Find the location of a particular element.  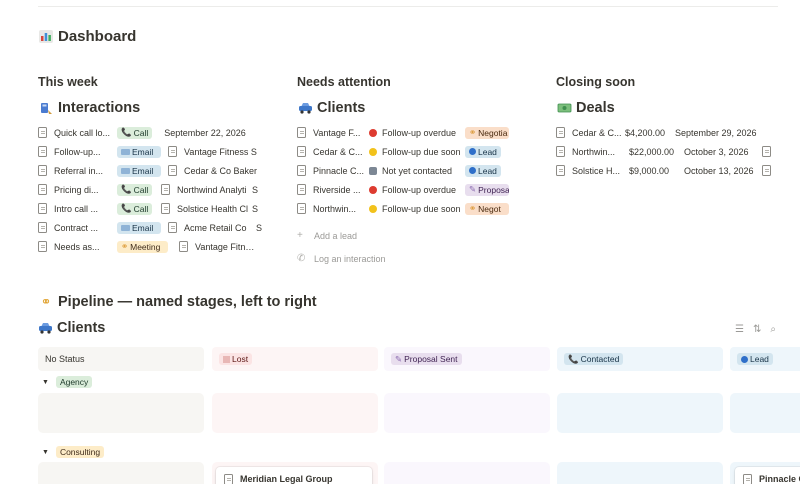

deal-amount: $9,000.00 is located at coordinates (649, 170).